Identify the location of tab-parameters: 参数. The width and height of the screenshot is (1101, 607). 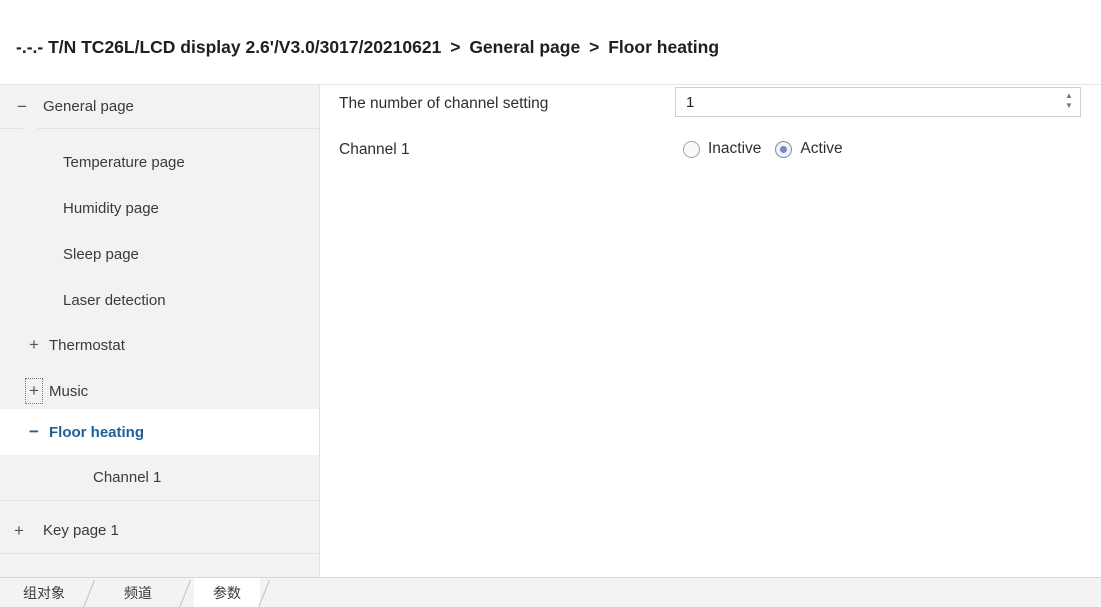
(227, 592).